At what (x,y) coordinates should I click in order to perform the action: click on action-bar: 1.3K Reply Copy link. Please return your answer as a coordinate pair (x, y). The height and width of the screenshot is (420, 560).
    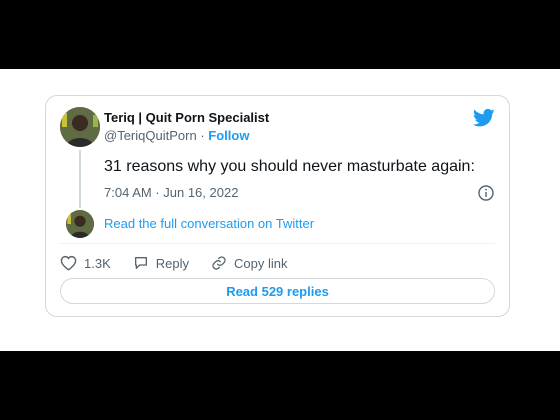
    Looking at the image, I should click on (184, 263).